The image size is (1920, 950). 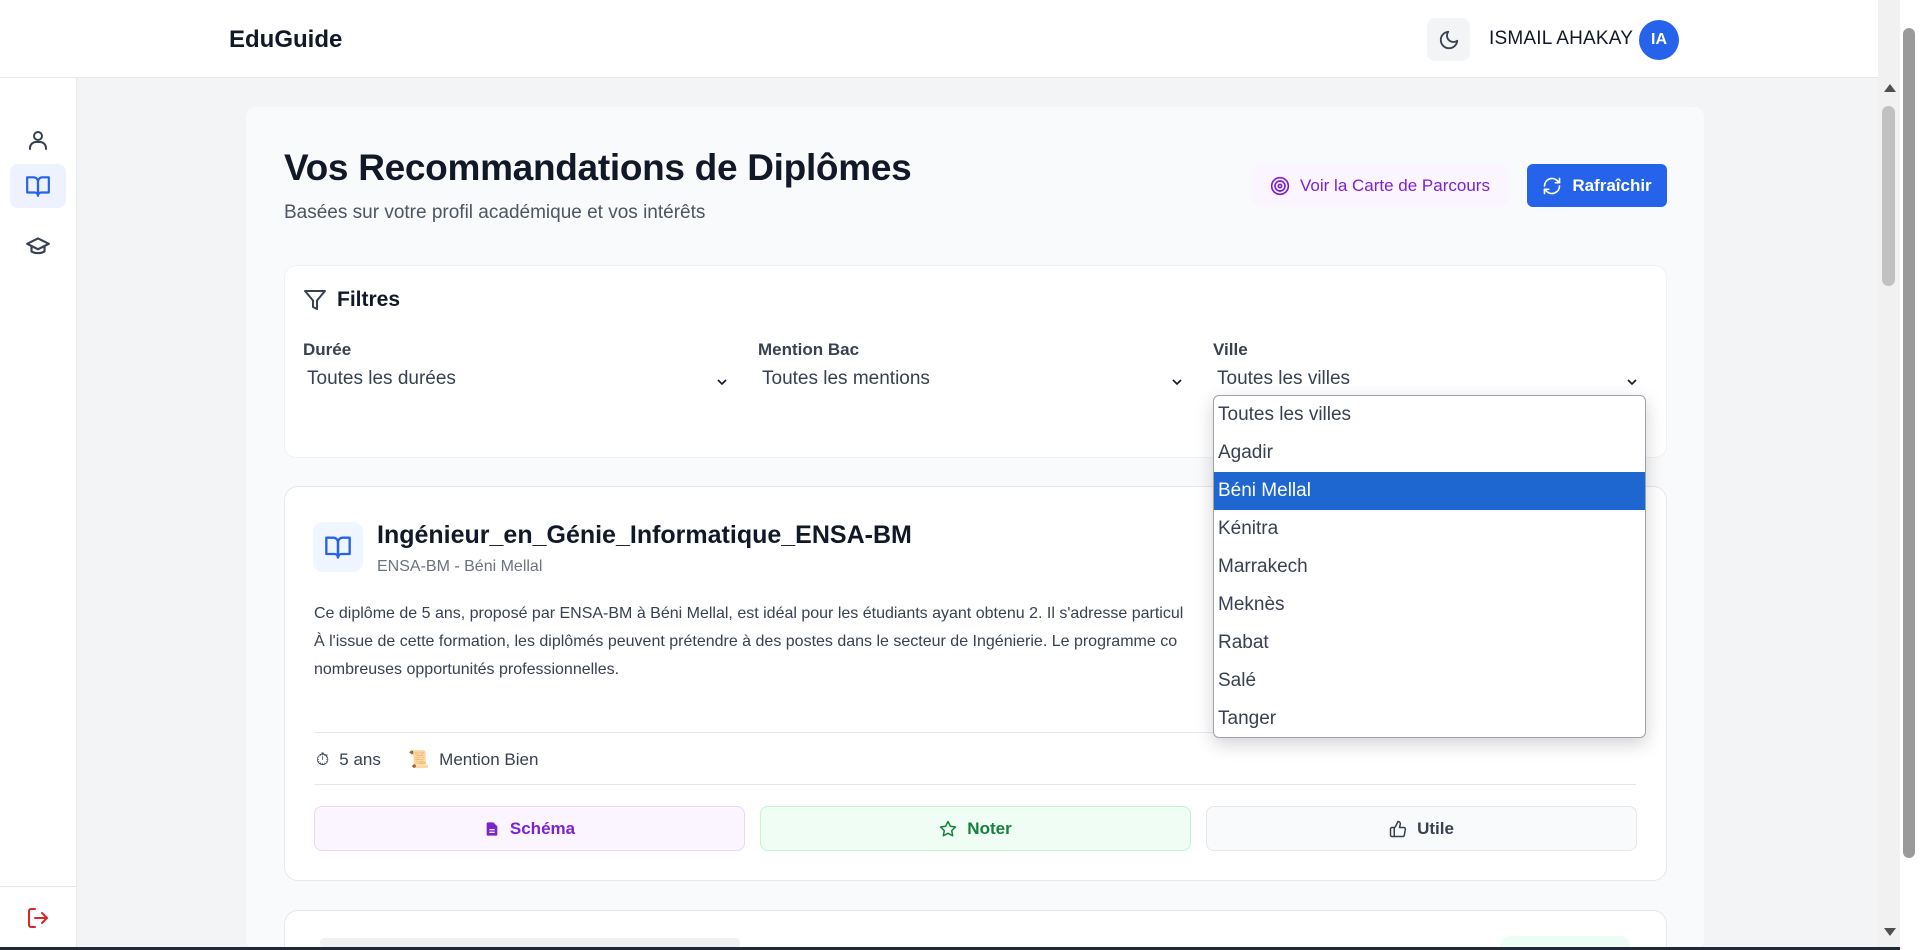 I want to click on avatar: IA, so click(x=1659, y=40).